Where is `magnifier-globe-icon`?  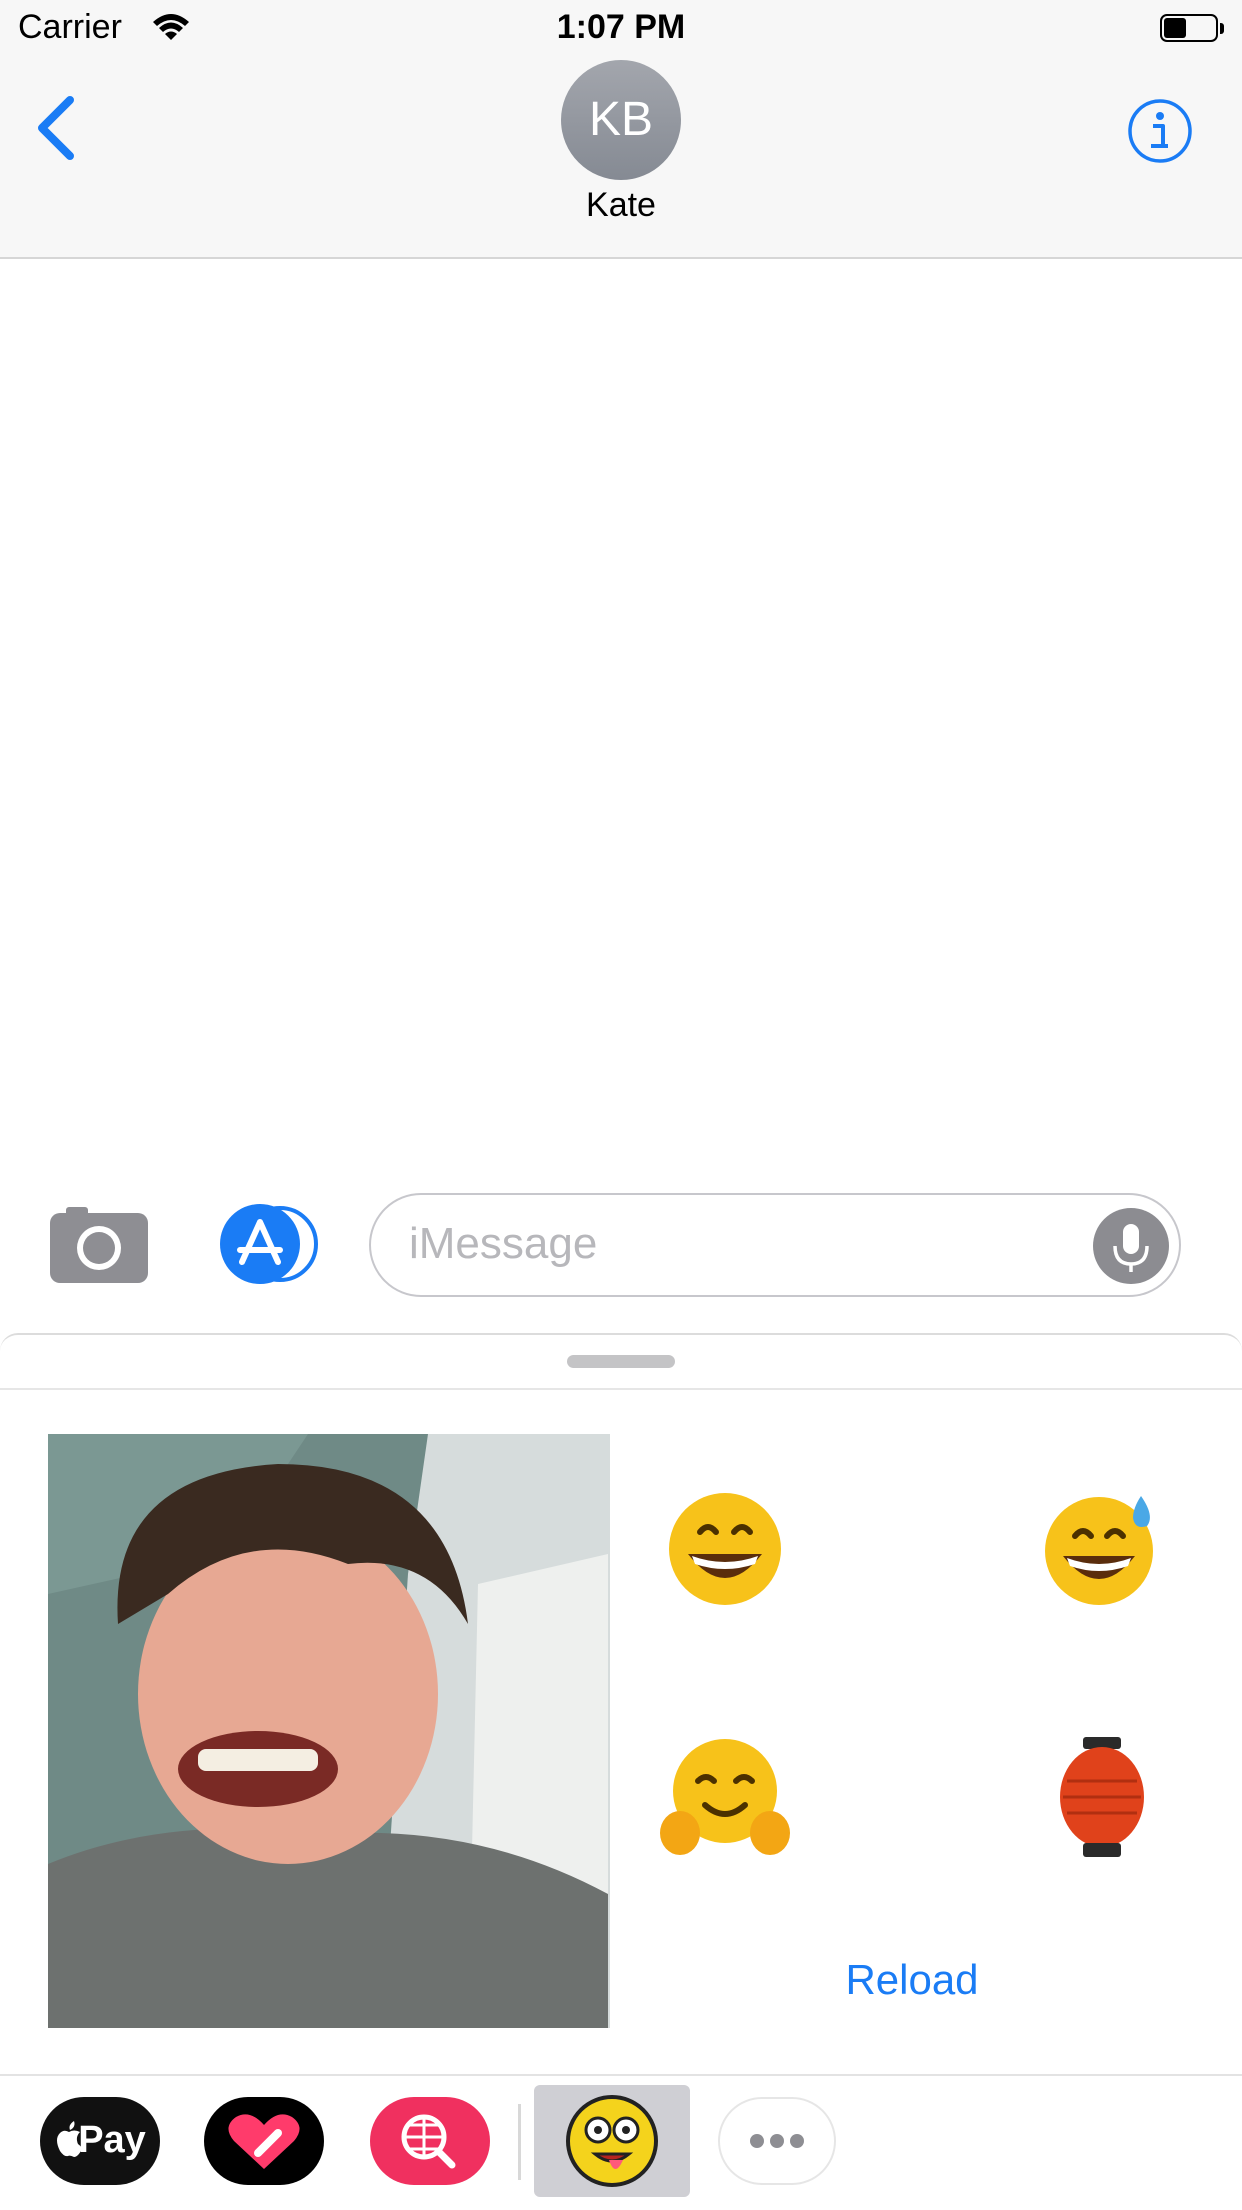 magnifier-globe-icon is located at coordinates (428, 2141).